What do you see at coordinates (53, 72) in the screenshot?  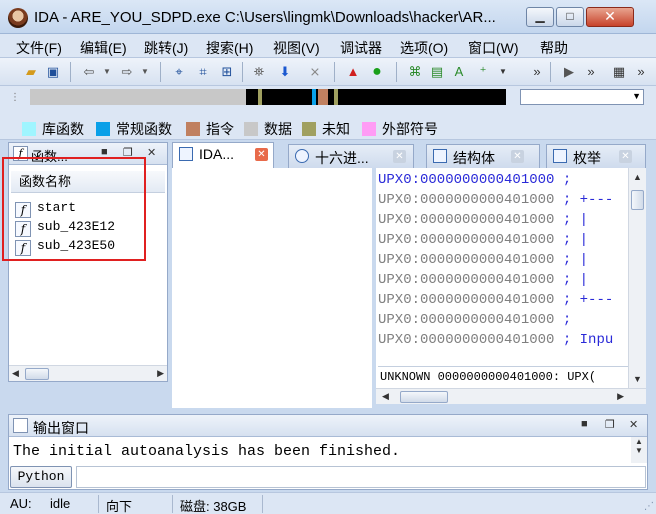 I see `save-icon: ▣` at bounding box center [53, 72].